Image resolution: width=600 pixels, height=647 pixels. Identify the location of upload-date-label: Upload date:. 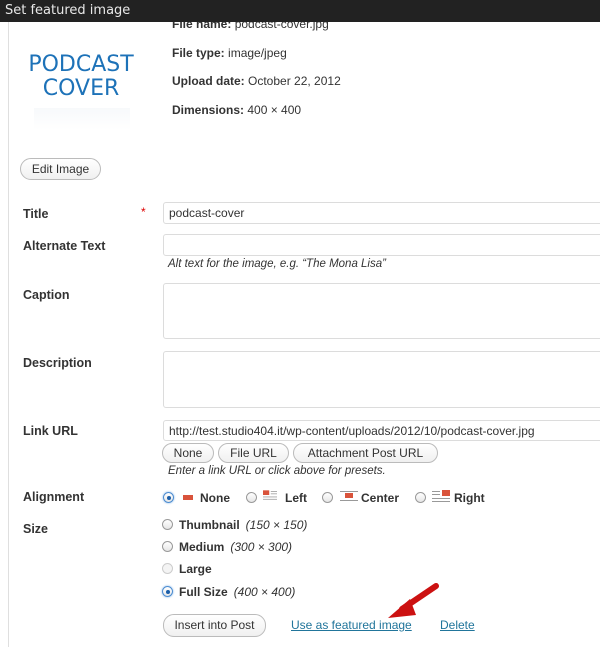
(208, 81).